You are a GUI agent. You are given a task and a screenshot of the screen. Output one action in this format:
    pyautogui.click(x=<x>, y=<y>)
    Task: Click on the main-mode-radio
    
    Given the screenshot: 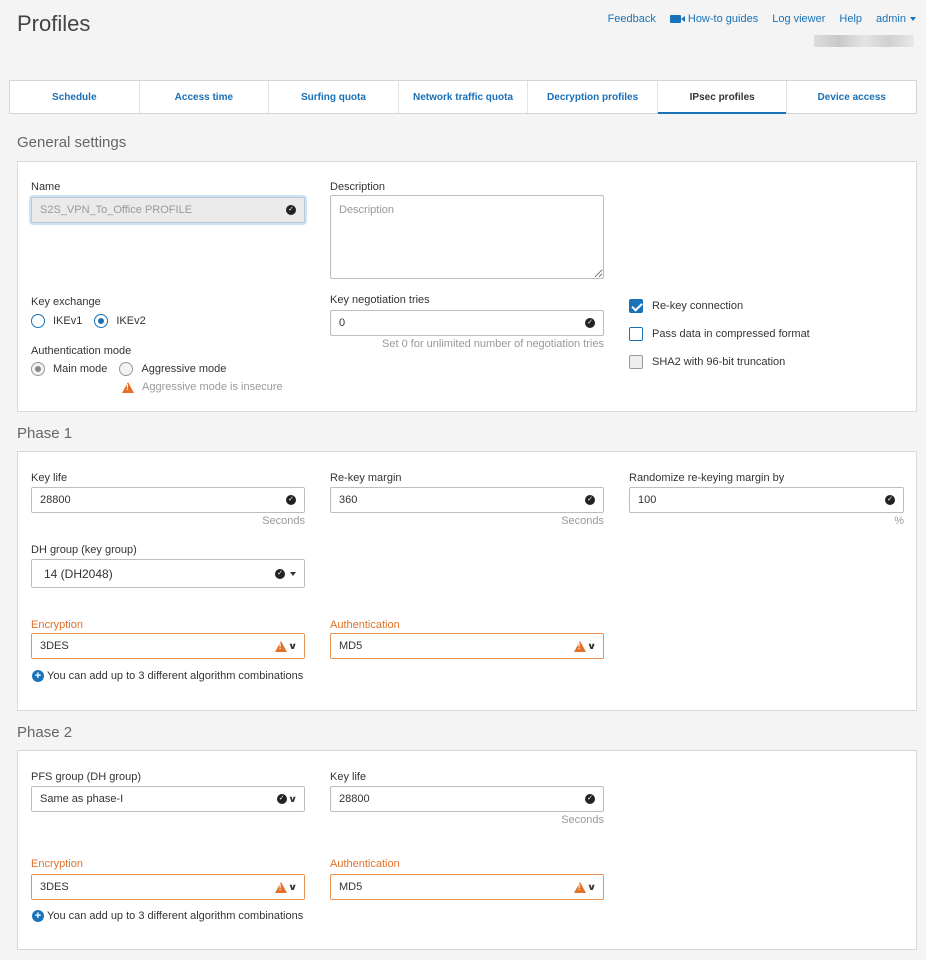 What is the action you would take?
    pyautogui.click(x=38, y=369)
    